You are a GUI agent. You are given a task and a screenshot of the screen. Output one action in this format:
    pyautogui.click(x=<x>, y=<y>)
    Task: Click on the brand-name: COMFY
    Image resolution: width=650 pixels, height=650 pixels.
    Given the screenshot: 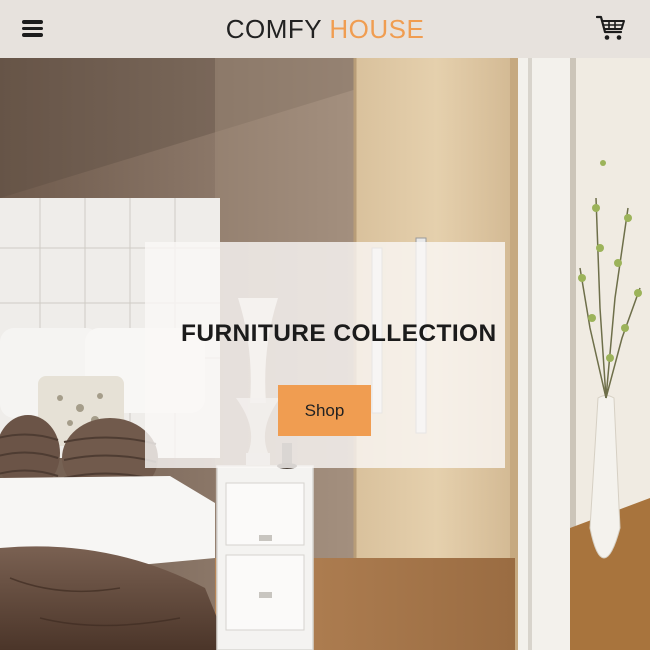 What is the action you would take?
    pyautogui.click(x=273, y=29)
    